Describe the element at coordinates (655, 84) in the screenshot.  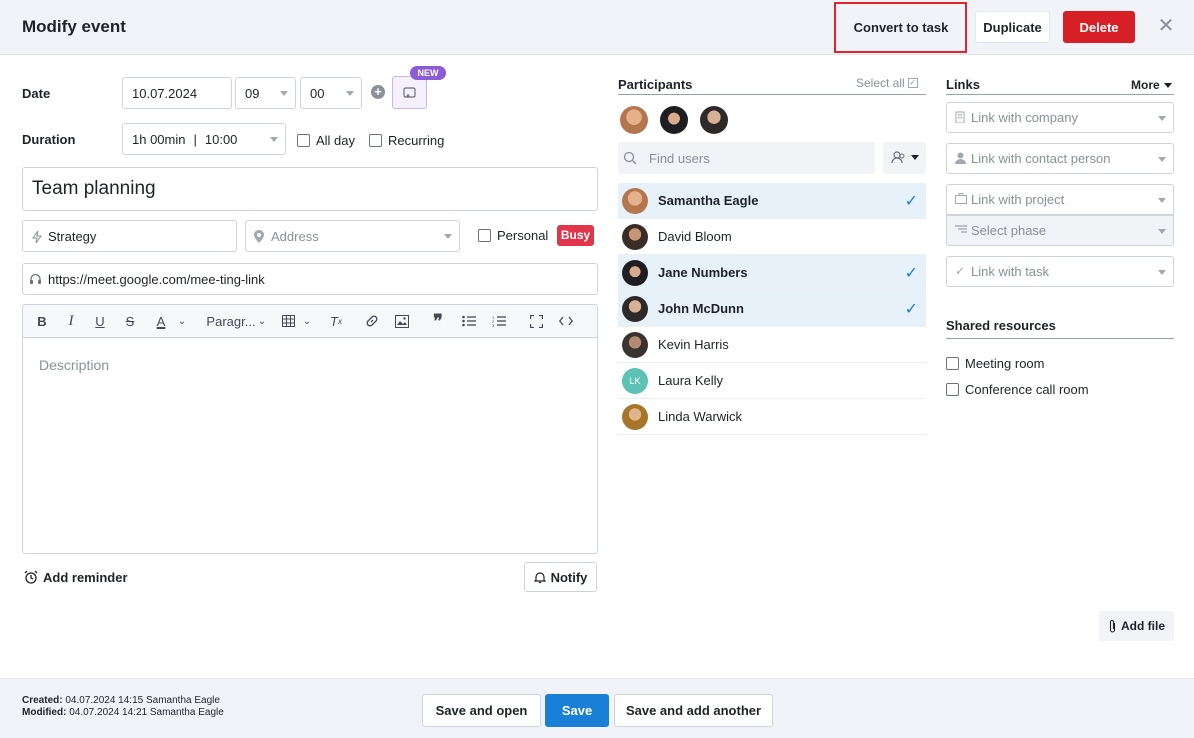
I see `participants-title: Participants` at that location.